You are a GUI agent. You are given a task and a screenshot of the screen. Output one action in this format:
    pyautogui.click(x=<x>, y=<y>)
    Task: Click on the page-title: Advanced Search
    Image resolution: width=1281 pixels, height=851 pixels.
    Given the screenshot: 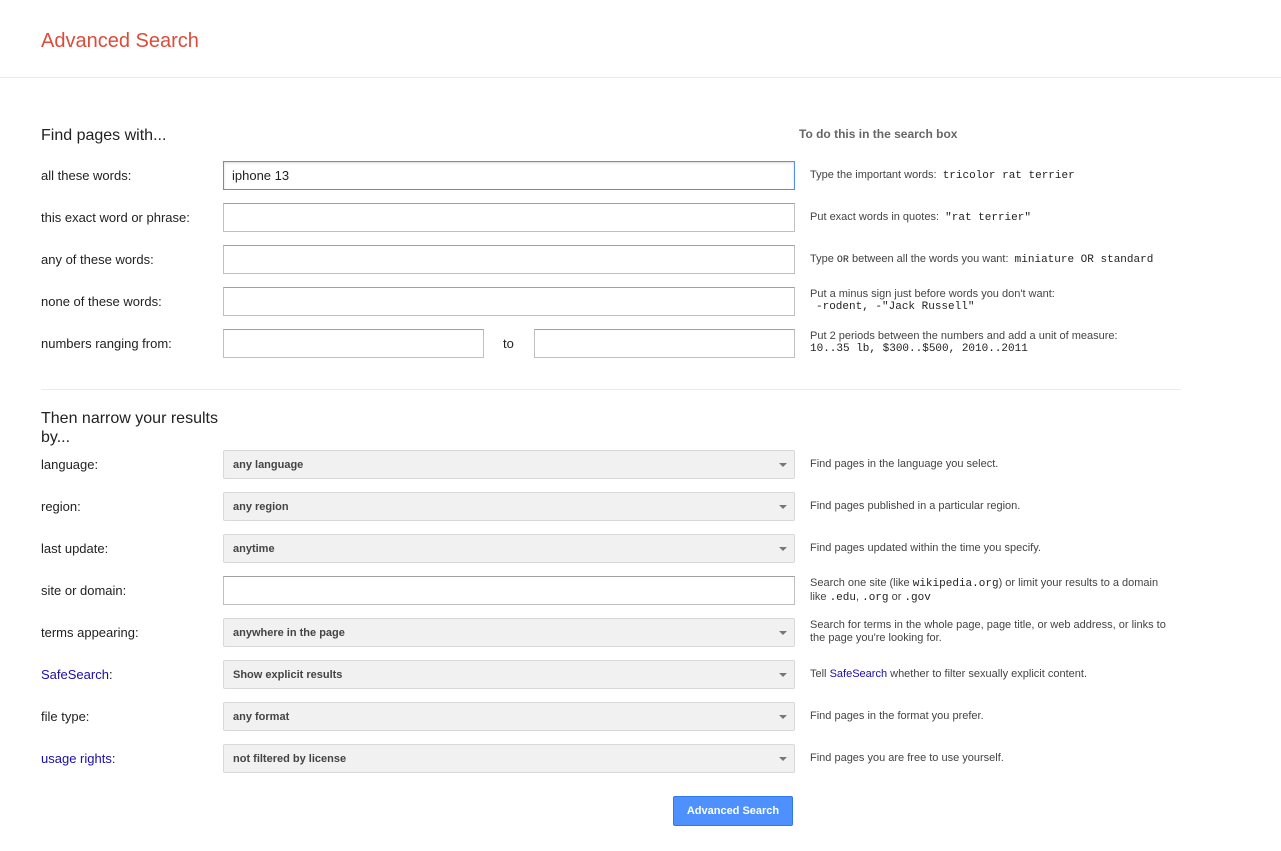 What is the action you would take?
    pyautogui.click(x=120, y=41)
    